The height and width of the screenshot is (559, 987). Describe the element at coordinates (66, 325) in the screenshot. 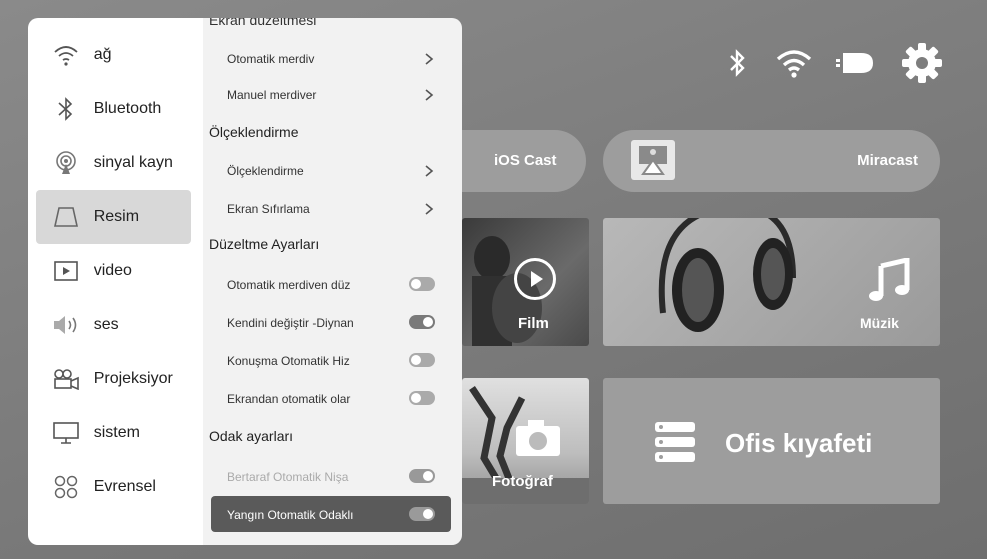

I see `sound-icon` at that location.